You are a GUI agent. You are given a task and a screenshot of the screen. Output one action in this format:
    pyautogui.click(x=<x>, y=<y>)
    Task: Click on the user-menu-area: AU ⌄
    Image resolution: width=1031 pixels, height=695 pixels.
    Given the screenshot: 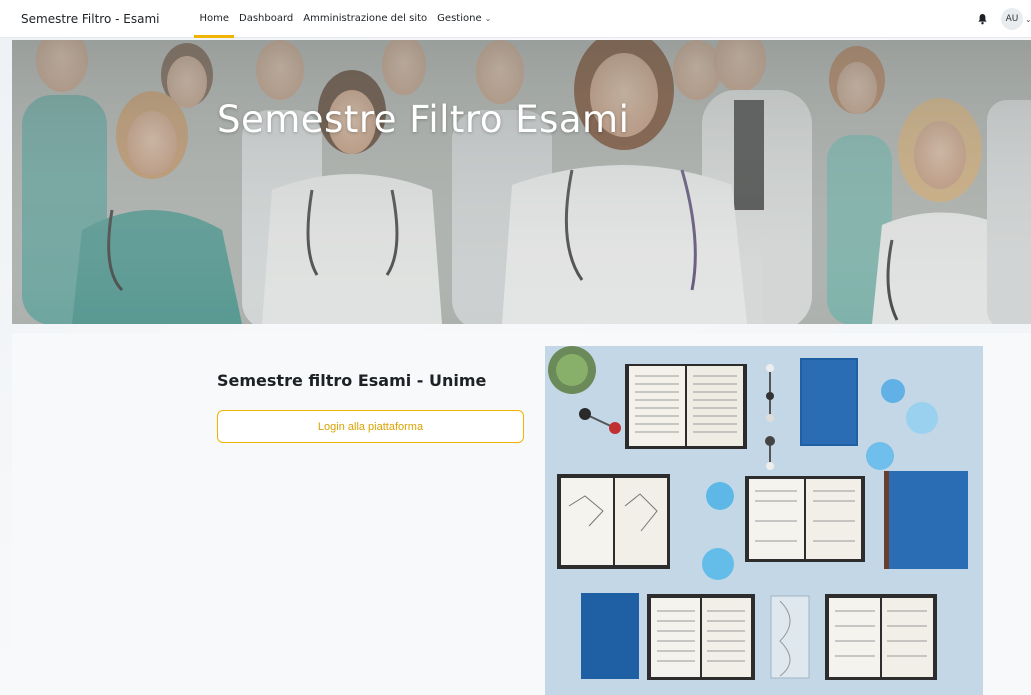 What is the action you would take?
    pyautogui.click(x=1003, y=19)
    